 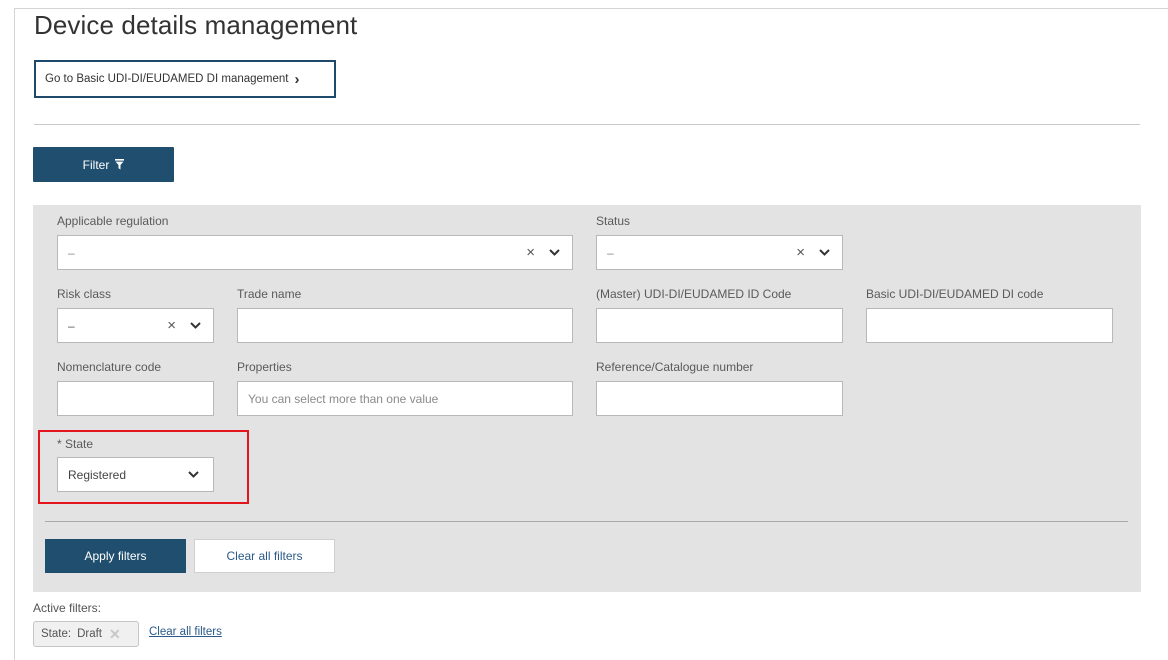 I want to click on nomenclature-code-input, so click(x=135, y=398).